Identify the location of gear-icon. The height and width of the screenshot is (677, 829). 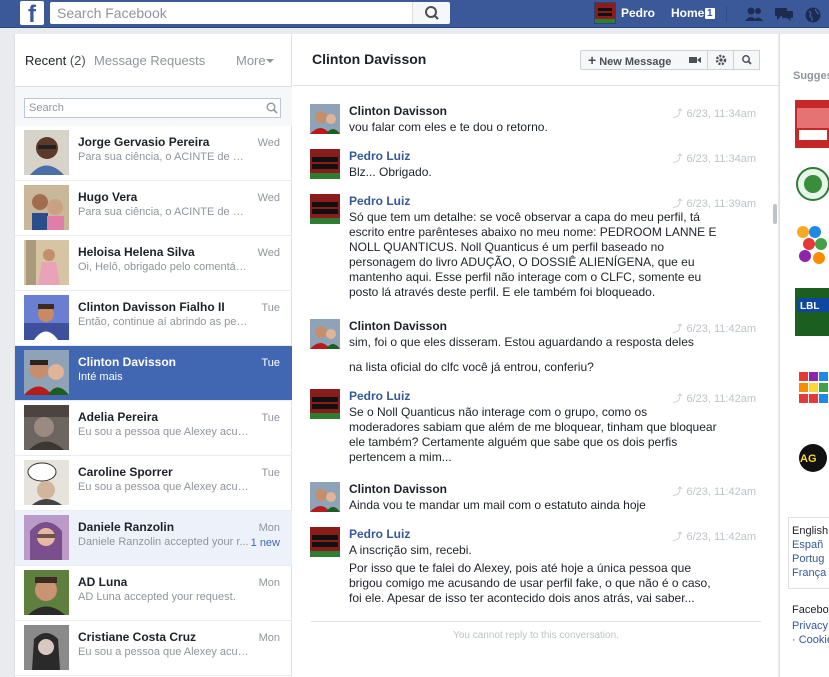
(721, 60).